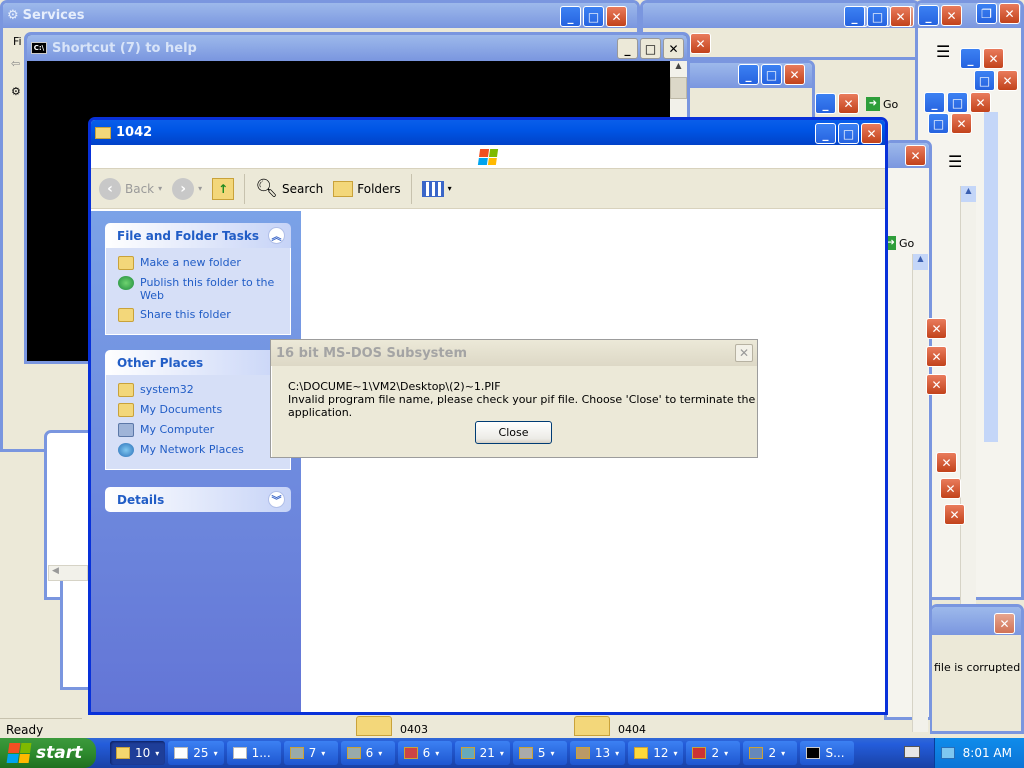 The height and width of the screenshot is (768, 1024). What do you see at coordinates (392, 726) in the screenshot?
I see `folder-item: 0403` at bounding box center [392, 726].